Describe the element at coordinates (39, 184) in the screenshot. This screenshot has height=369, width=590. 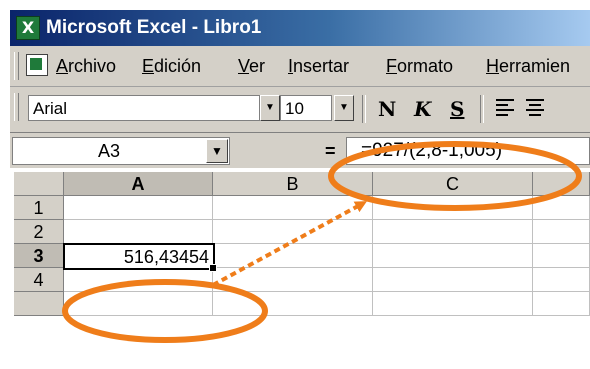
I see `select-all-corner` at that location.